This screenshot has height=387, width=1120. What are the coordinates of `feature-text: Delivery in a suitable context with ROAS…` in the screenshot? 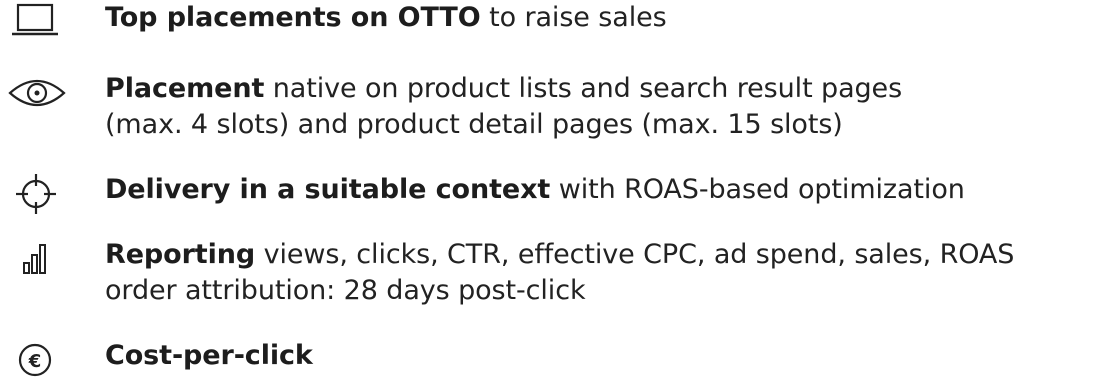 It's located at (609, 190).